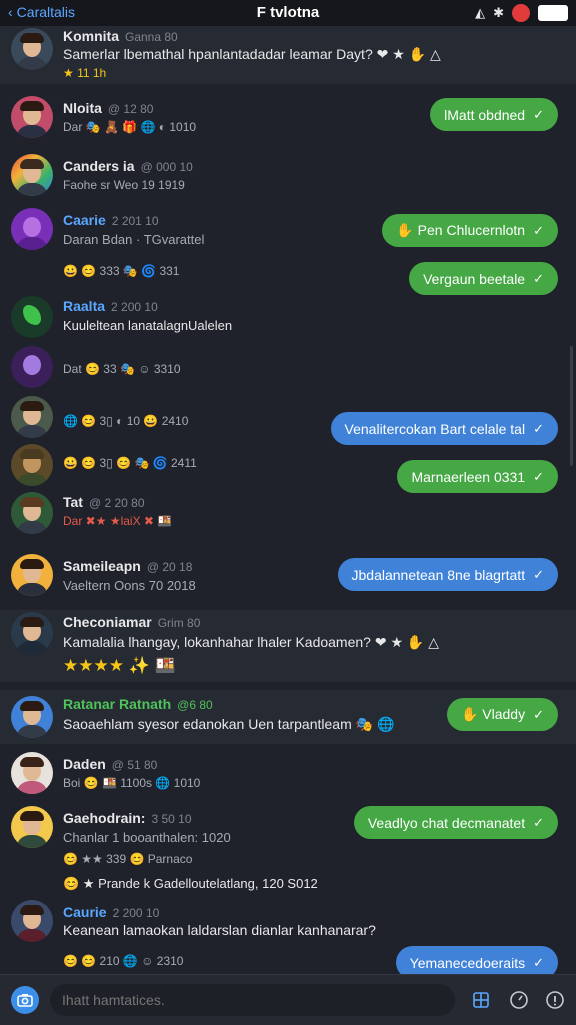  Describe the element at coordinates (151, 37) in the screenshot. I see `message-time: Ganna 80` at that location.